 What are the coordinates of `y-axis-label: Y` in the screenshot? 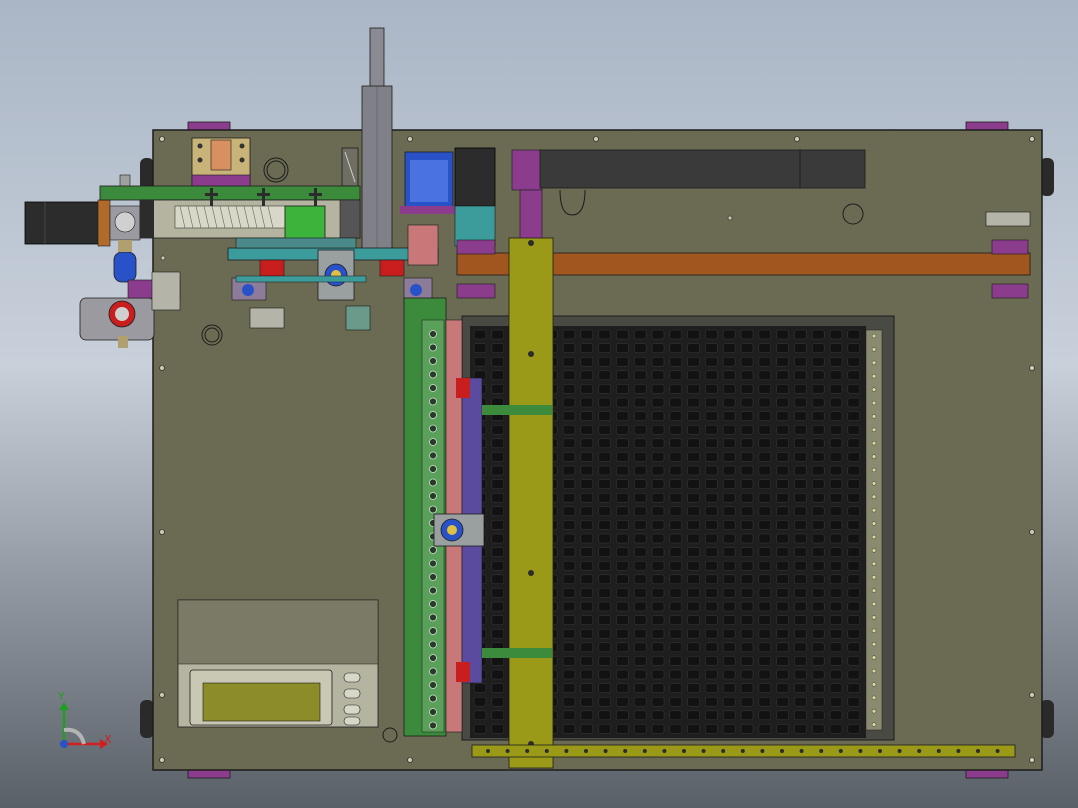 It's located at (61, 696).